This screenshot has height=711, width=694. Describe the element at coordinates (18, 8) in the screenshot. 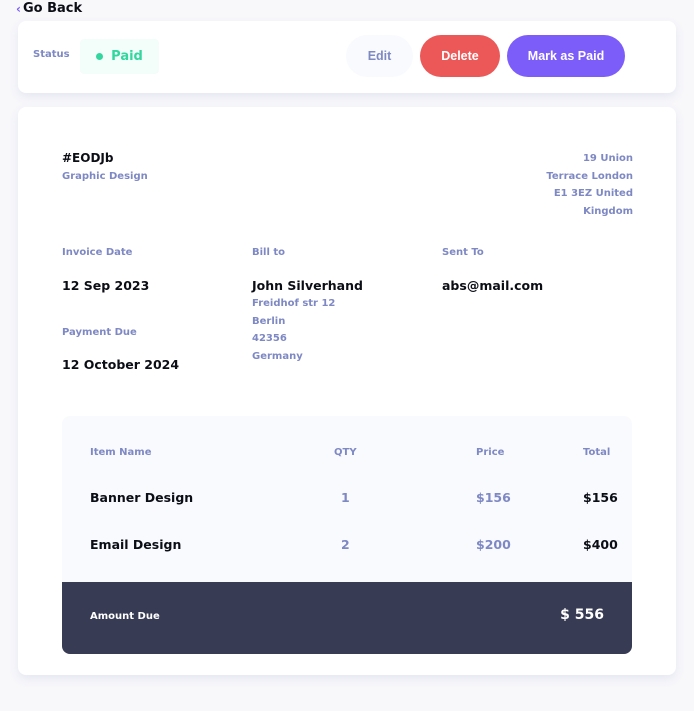

I see `chevron-left-icon: ‹` at that location.